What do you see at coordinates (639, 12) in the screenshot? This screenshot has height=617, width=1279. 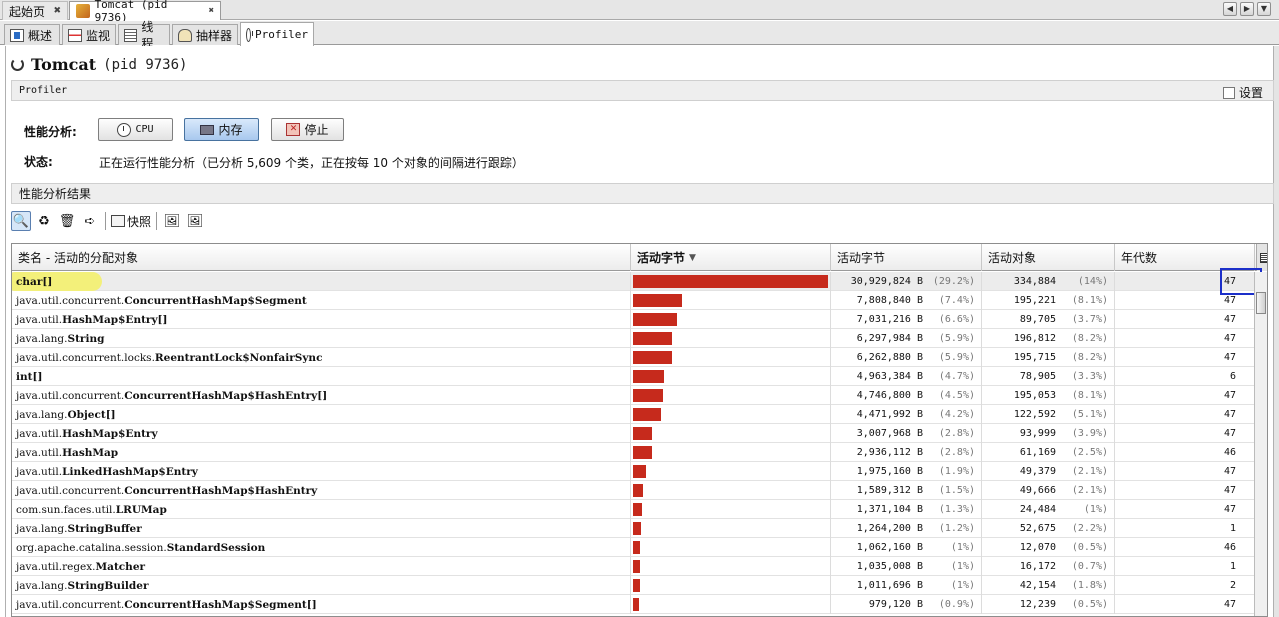 I see `editor-tab-bar: 起始页 ✖ Tomcat (pid 9736) ✖ ◀ ▶ ▼` at bounding box center [639, 12].